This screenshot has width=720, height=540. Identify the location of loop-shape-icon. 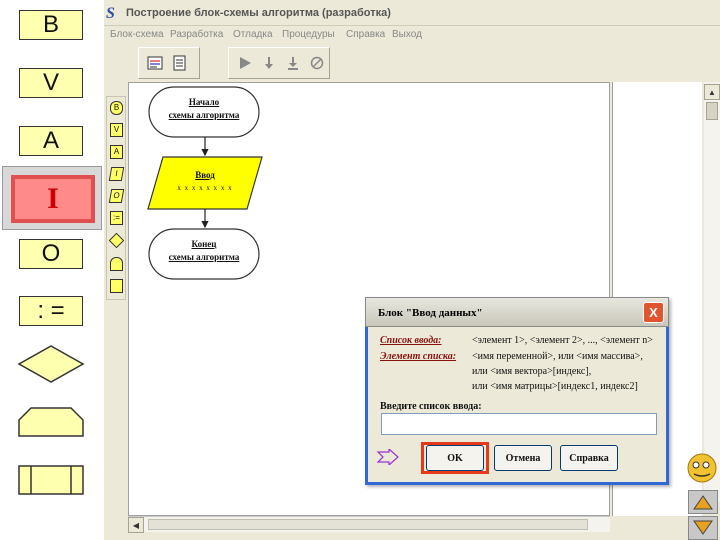
(51, 422).